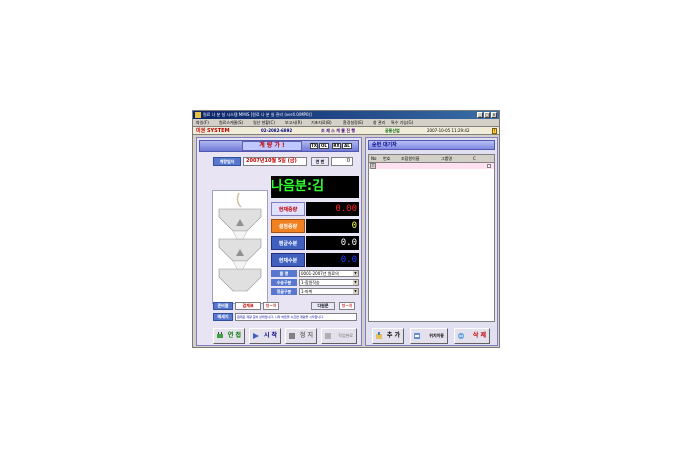  Describe the element at coordinates (379, 122) in the screenshot. I see `menu-window: 창 관리` at that location.